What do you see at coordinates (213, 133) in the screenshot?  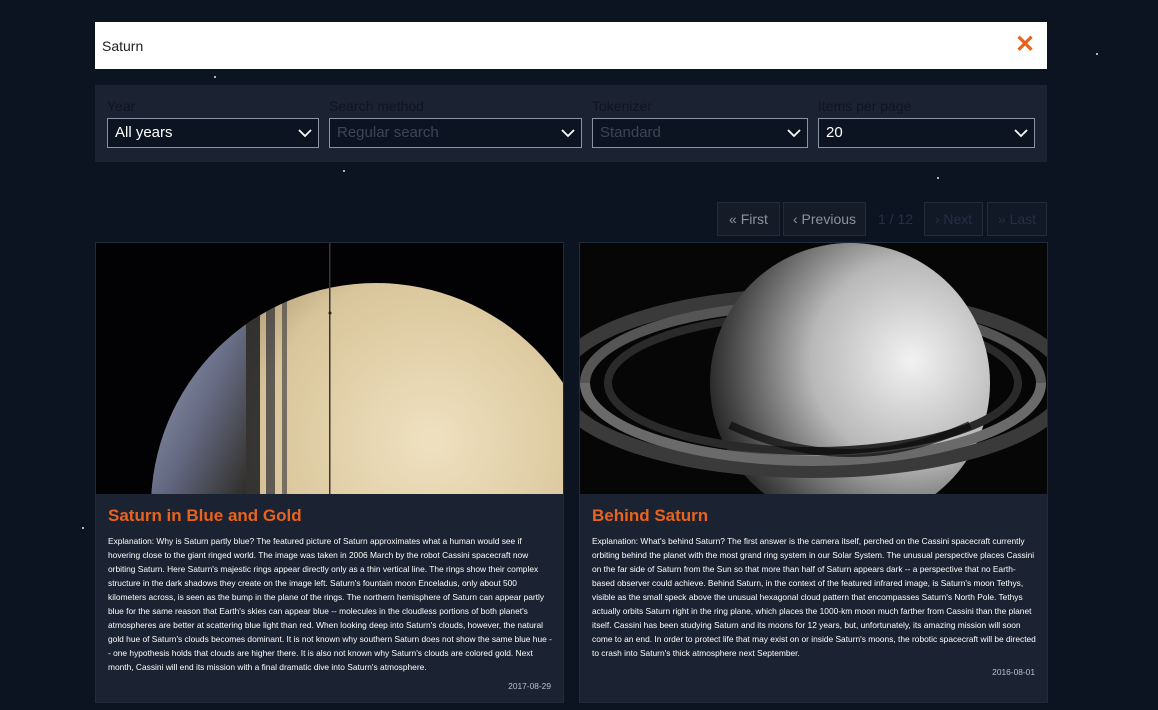 I see `year-select: All years` at bounding box center [213, 133].